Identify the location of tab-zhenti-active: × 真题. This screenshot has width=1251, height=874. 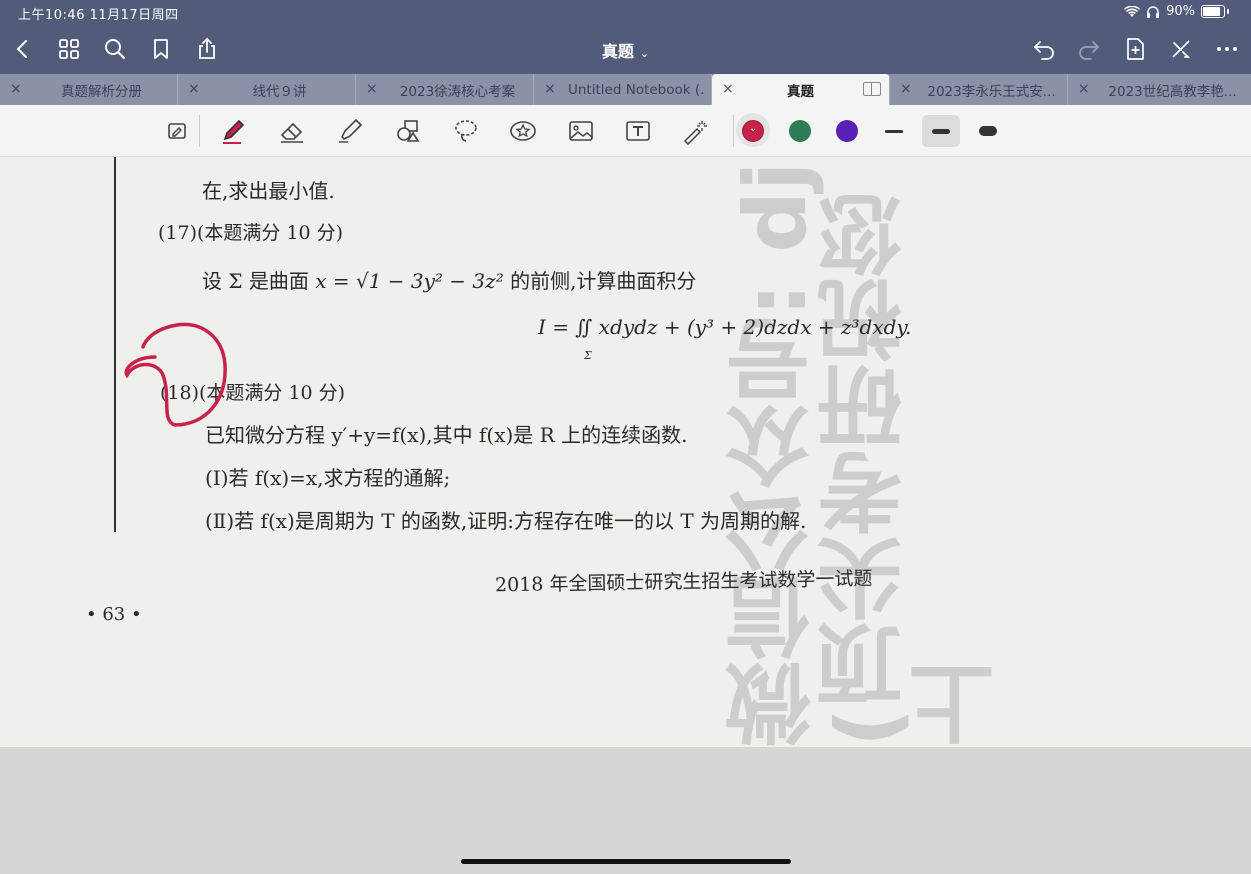
(801, 89).